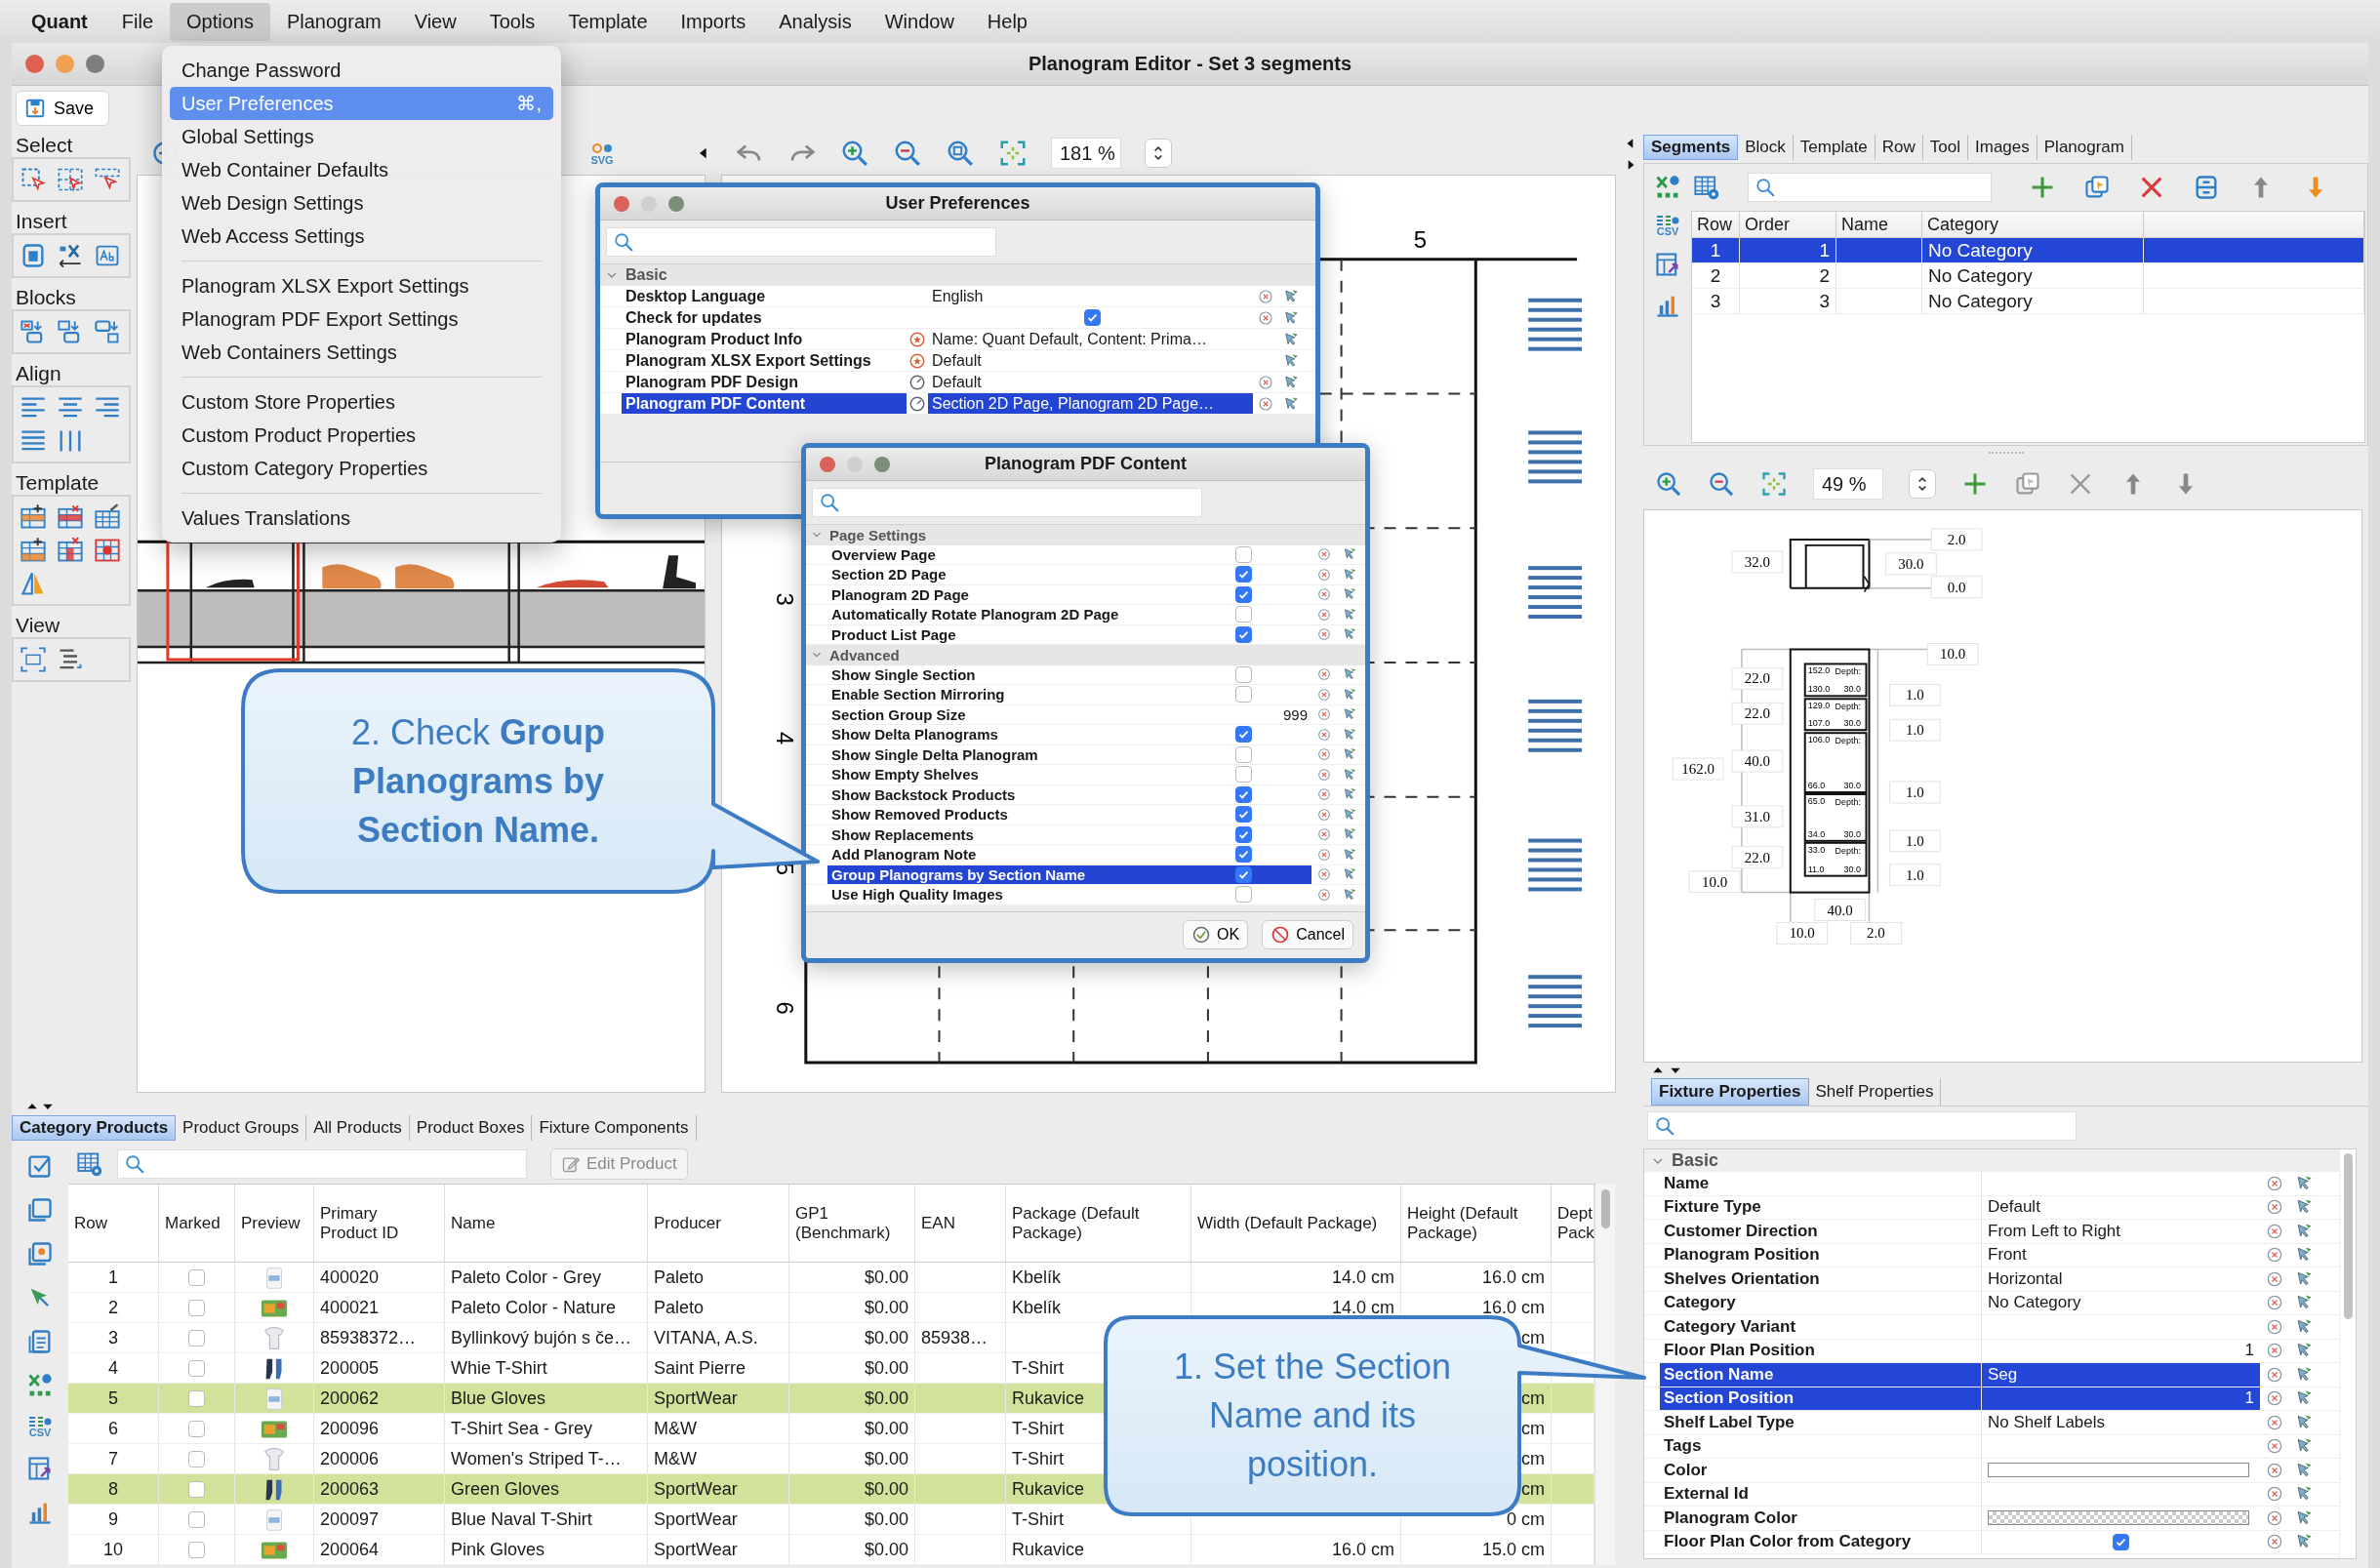 This screenshot has width=2380, height=1568. Describe the element at coordinates (1086, 153) in the screenshot. I see `zoom-field: 181 %` at that location.